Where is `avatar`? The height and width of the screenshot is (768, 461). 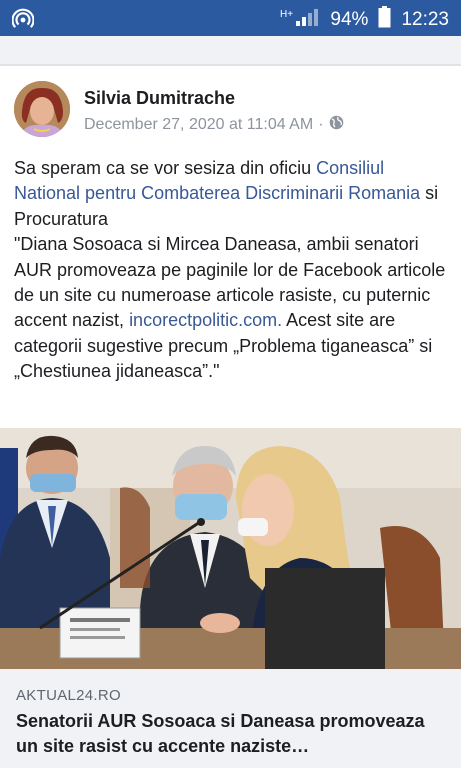 avatar is located at coordinates (42, 109).